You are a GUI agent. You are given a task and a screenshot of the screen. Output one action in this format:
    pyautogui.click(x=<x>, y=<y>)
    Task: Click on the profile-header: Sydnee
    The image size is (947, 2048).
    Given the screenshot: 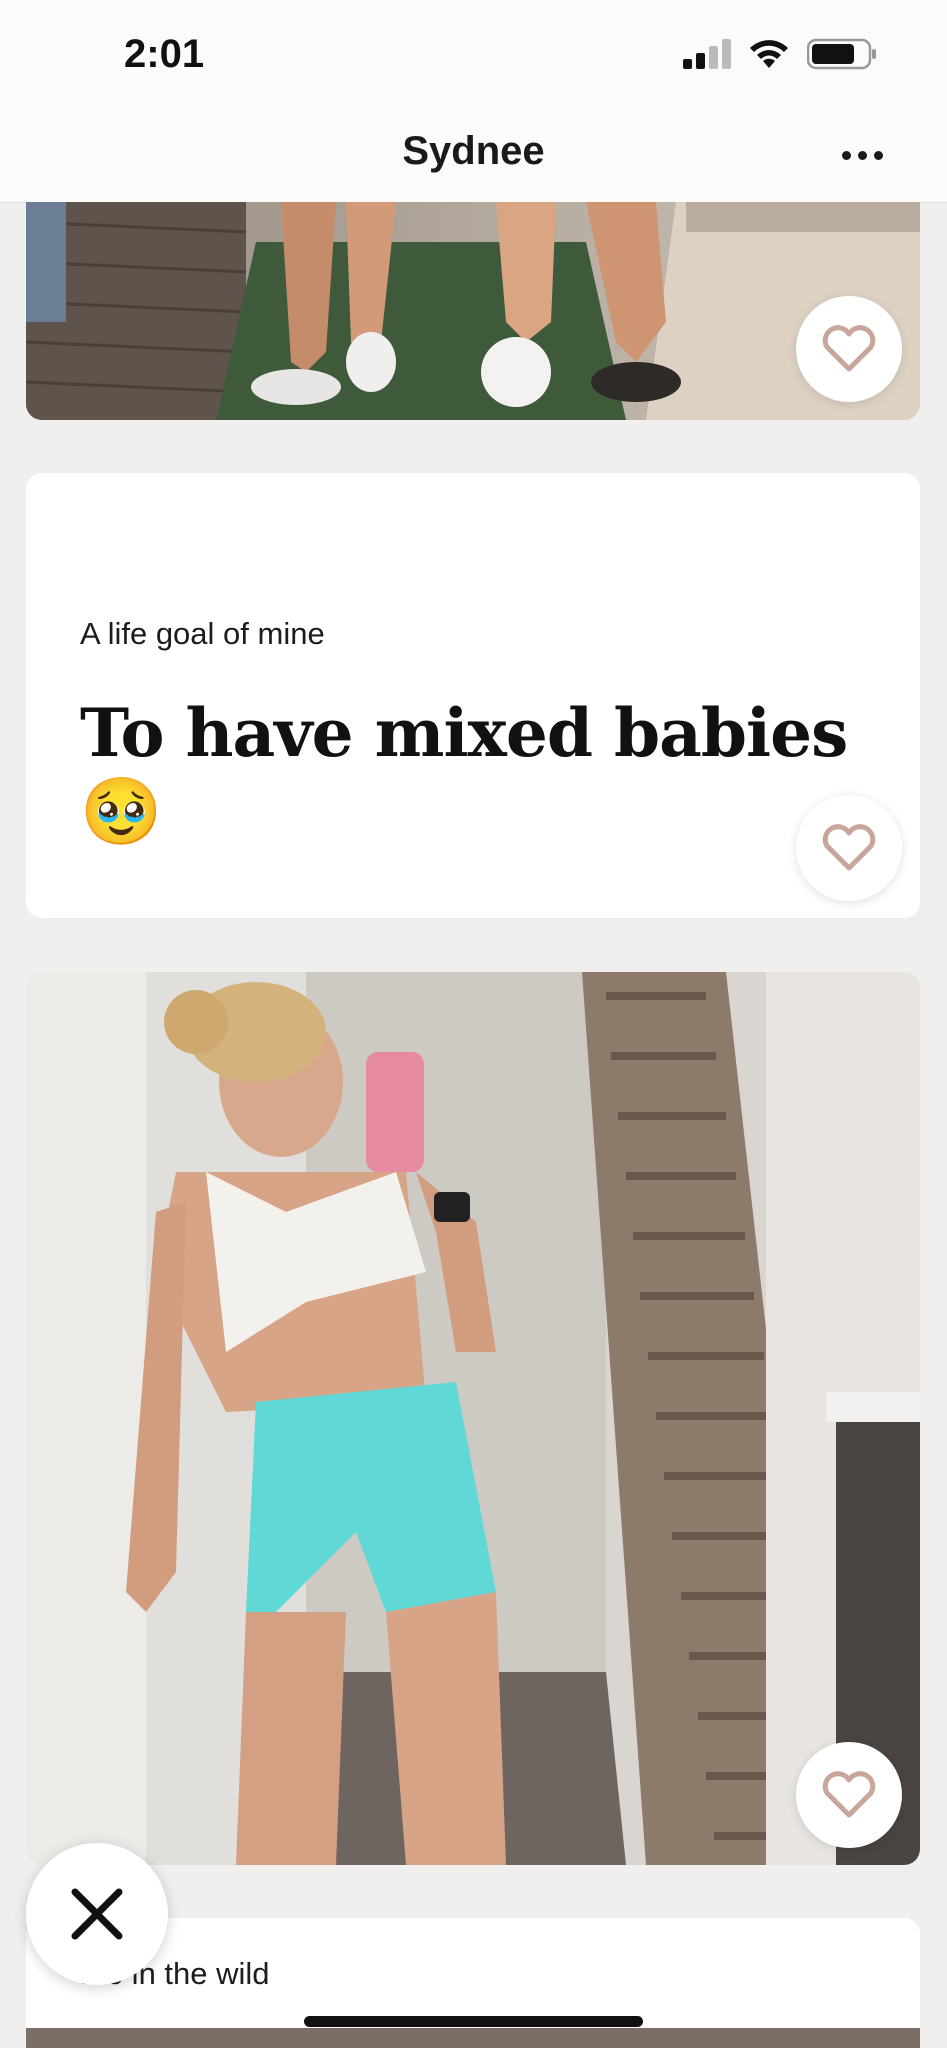 What is the action you would take?
    pyautogui.click(x=473, y=154)
    